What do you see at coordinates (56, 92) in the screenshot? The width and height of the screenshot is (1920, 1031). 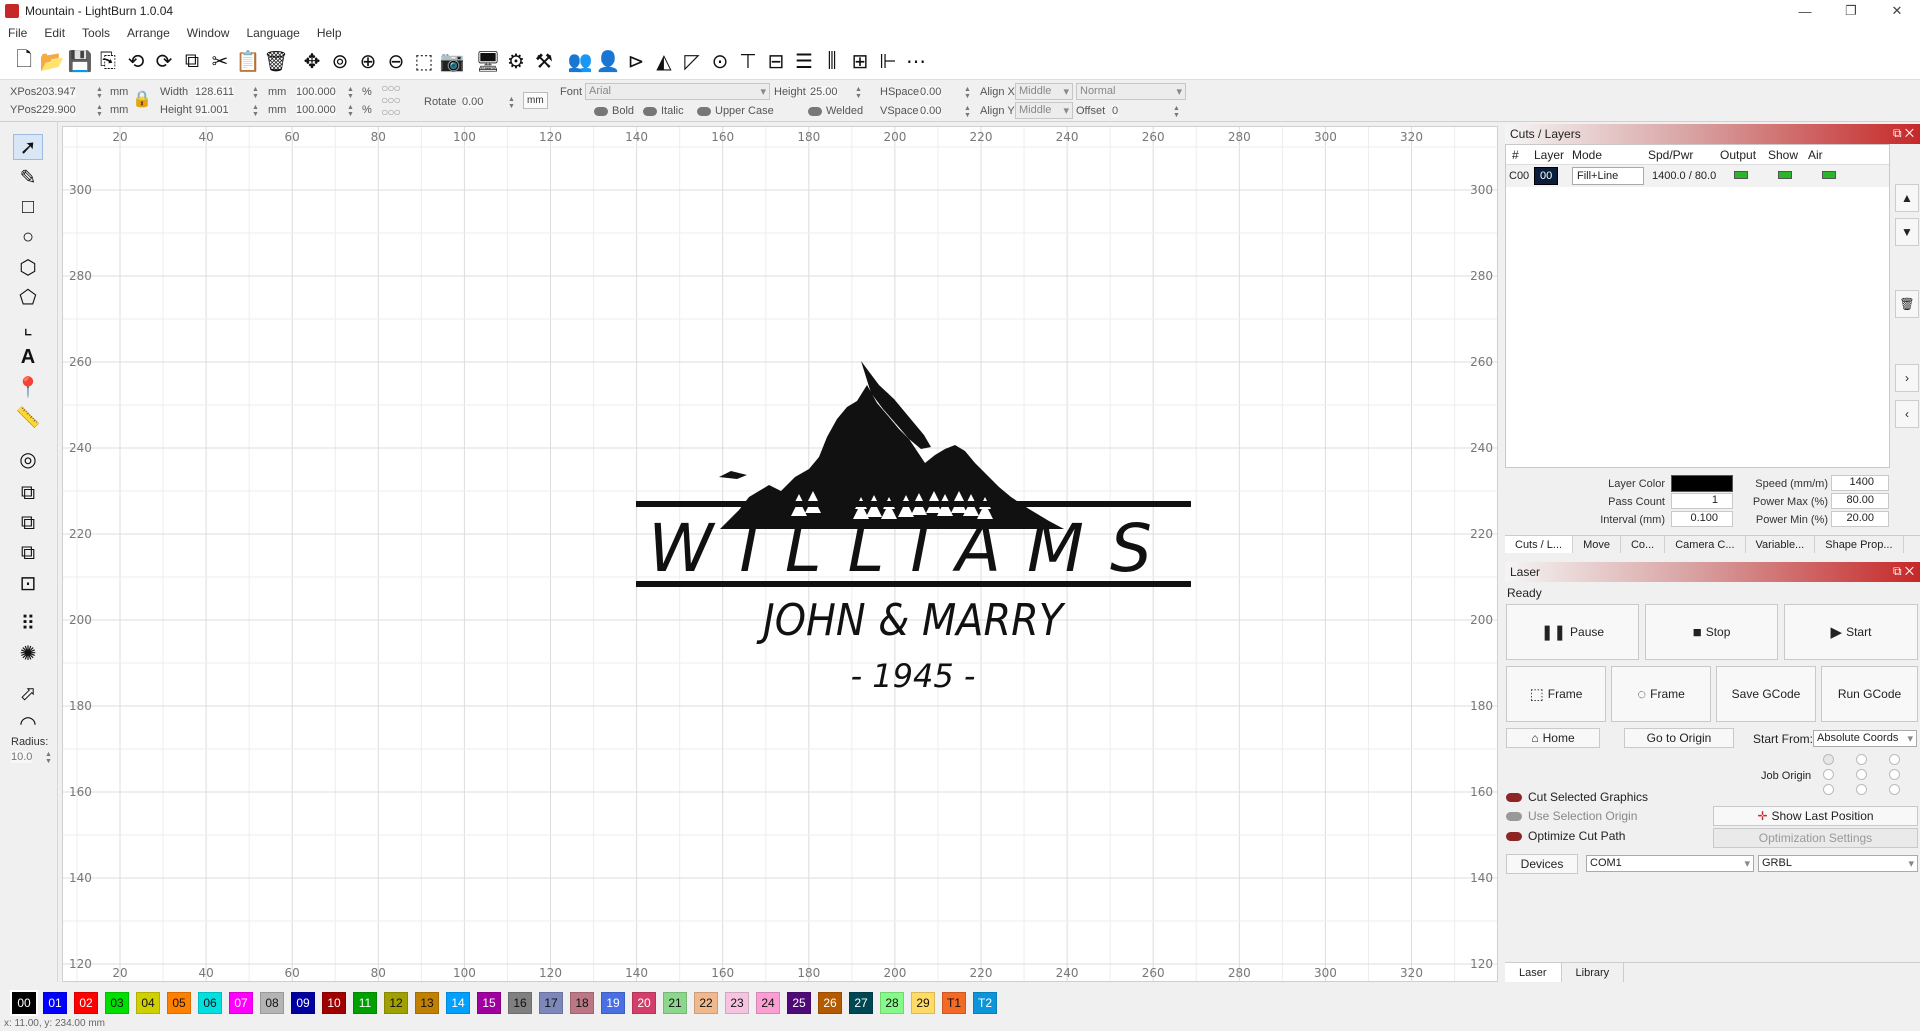 I see `xpos-input: 203.947` at bounding box center [56, 92].